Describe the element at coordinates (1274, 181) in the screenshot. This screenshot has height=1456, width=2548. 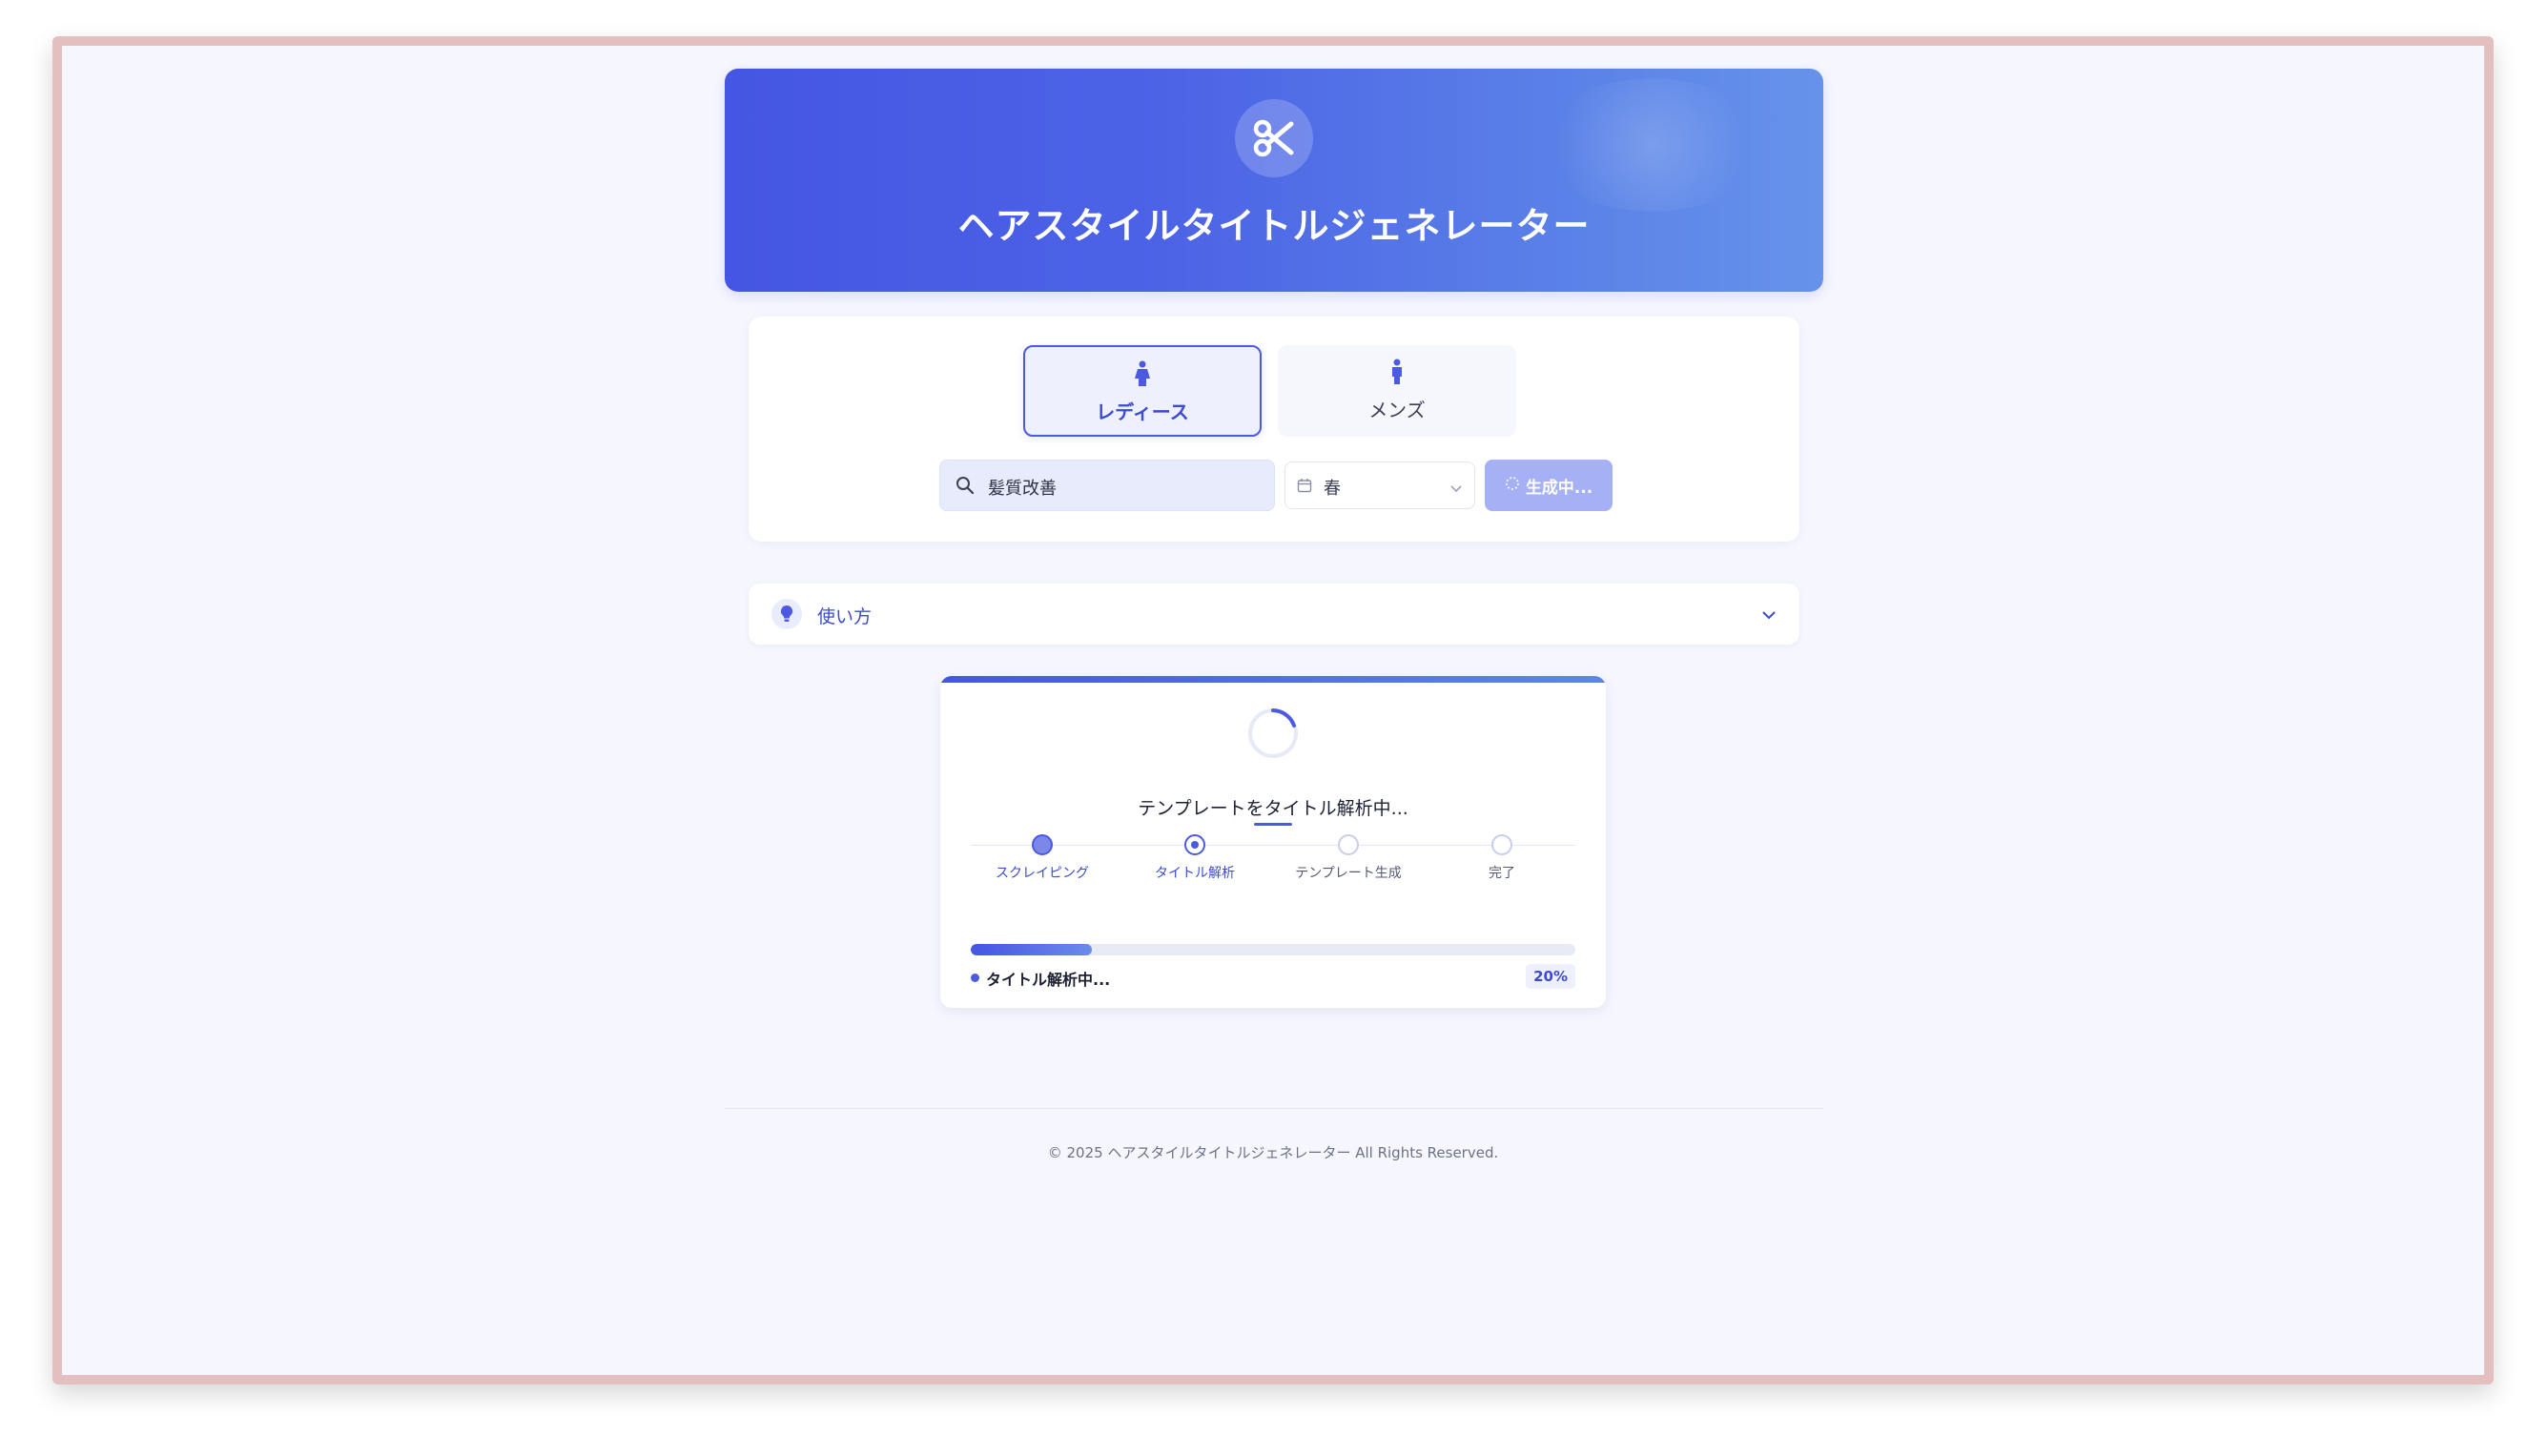
I see `app-header: ヘアスタイルタイトルジェネレーター` at that location.